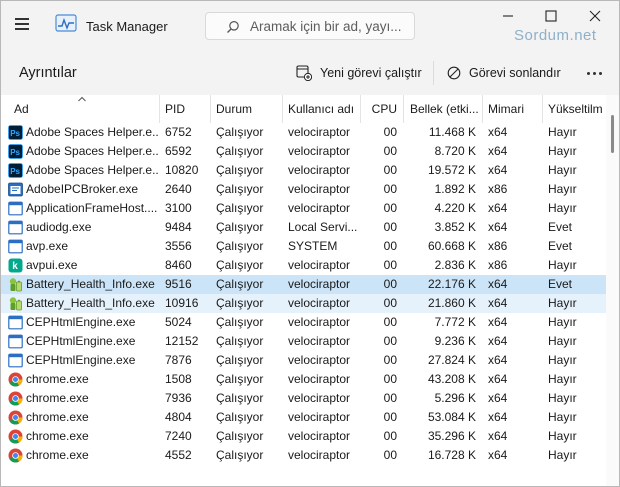  I want to click on column-header-cpu: CPU, so click(381, 109).